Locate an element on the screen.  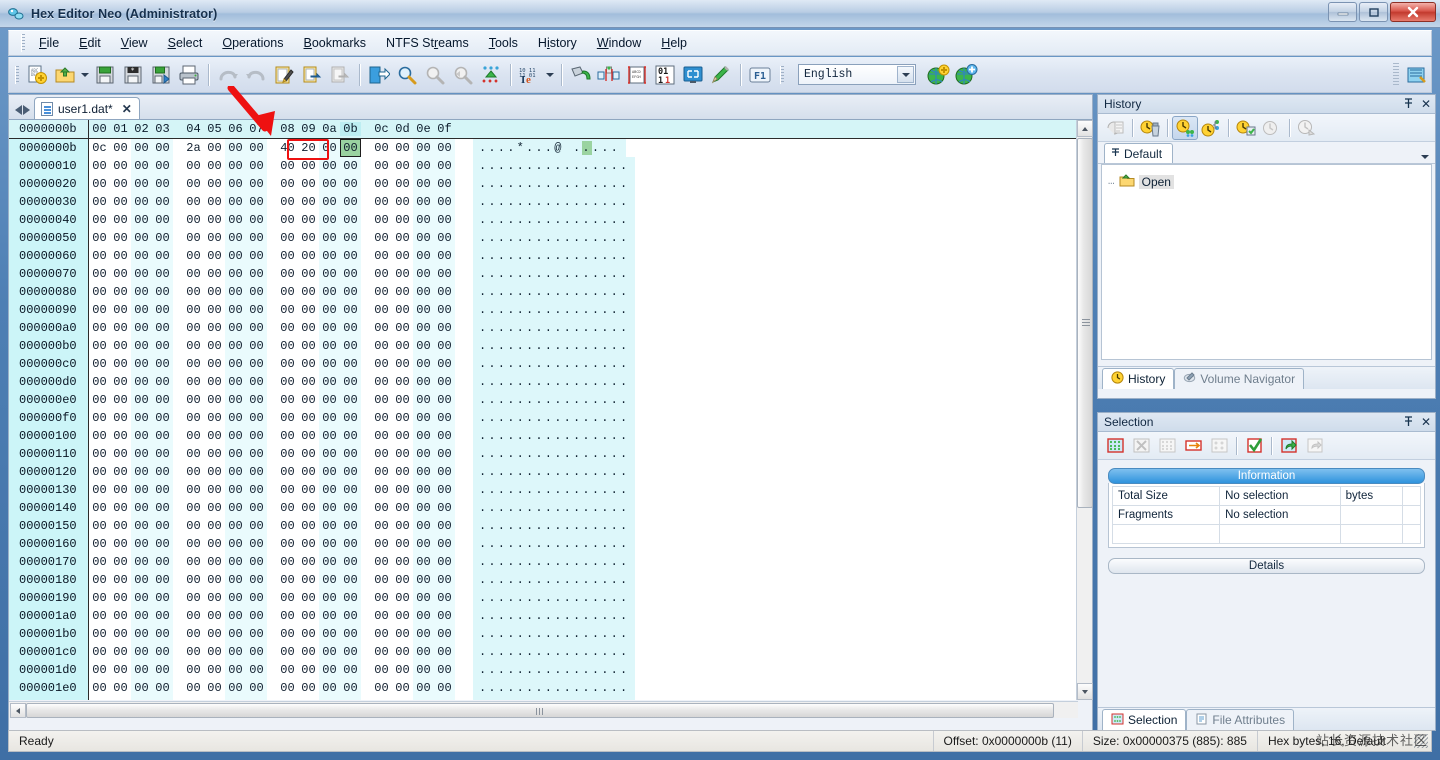
selection-pin-icon is located at coordinates (1408, 422).